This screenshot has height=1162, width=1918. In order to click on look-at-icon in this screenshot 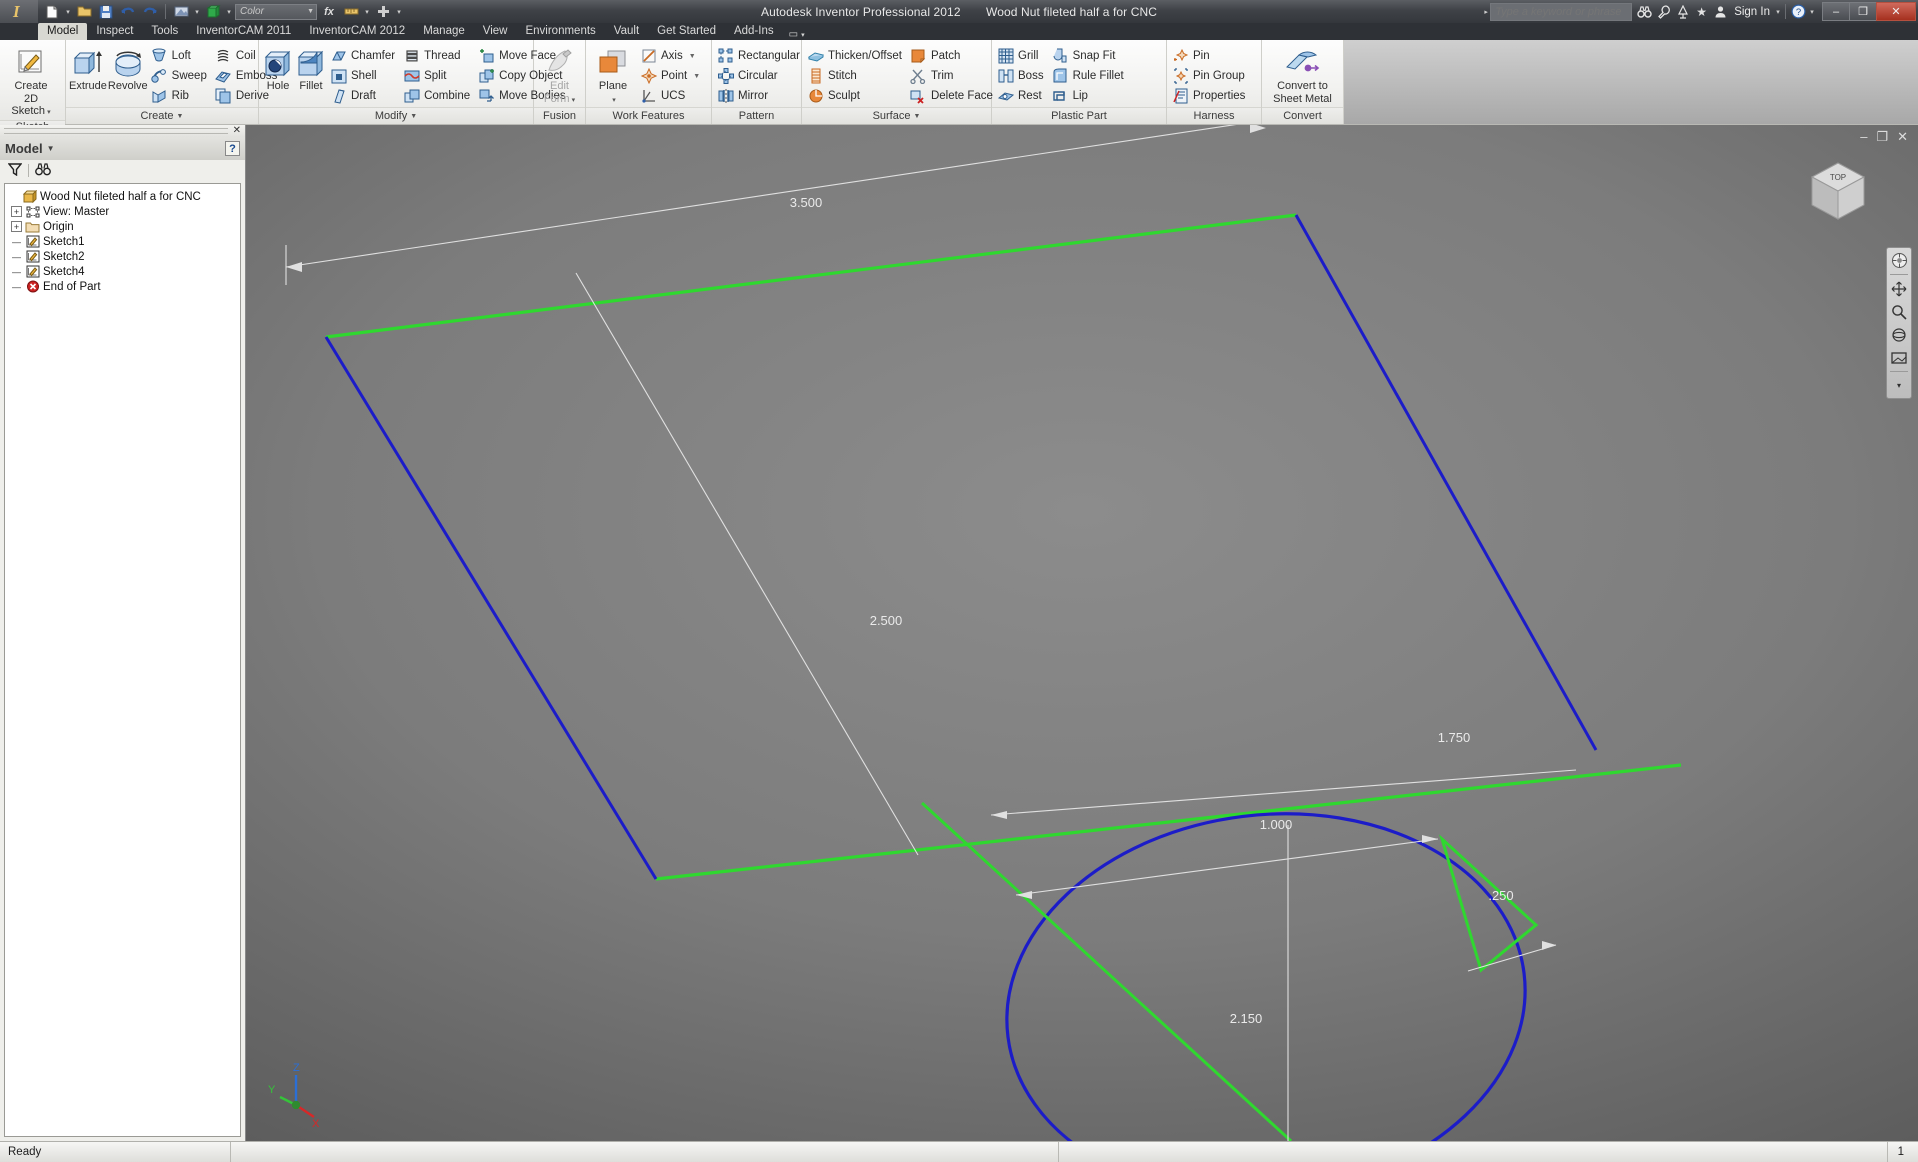, I will do `click(1899, 357)`.